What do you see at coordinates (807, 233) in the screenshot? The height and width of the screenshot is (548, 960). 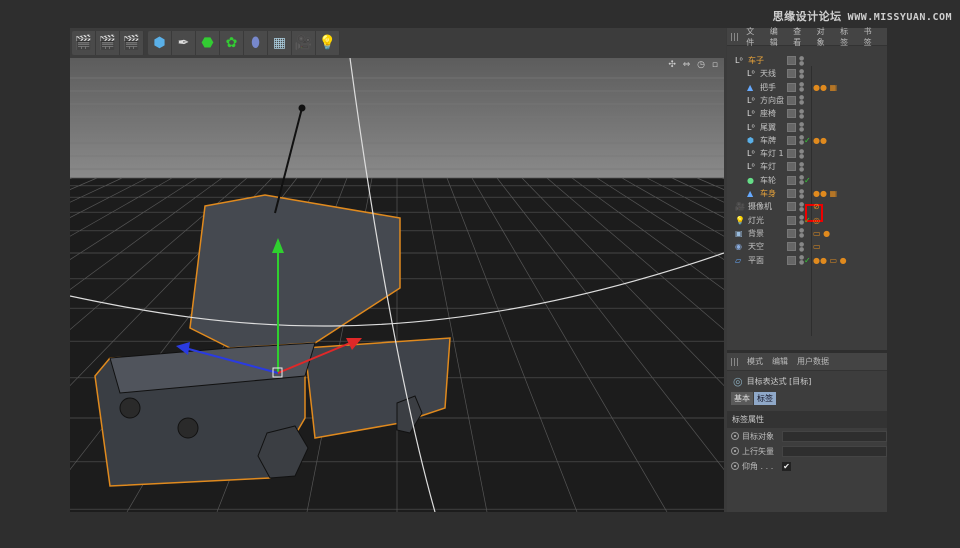 I see `object-row: ▣ 背景 ● ● ▭ ●` at bounding box center [807, 233].